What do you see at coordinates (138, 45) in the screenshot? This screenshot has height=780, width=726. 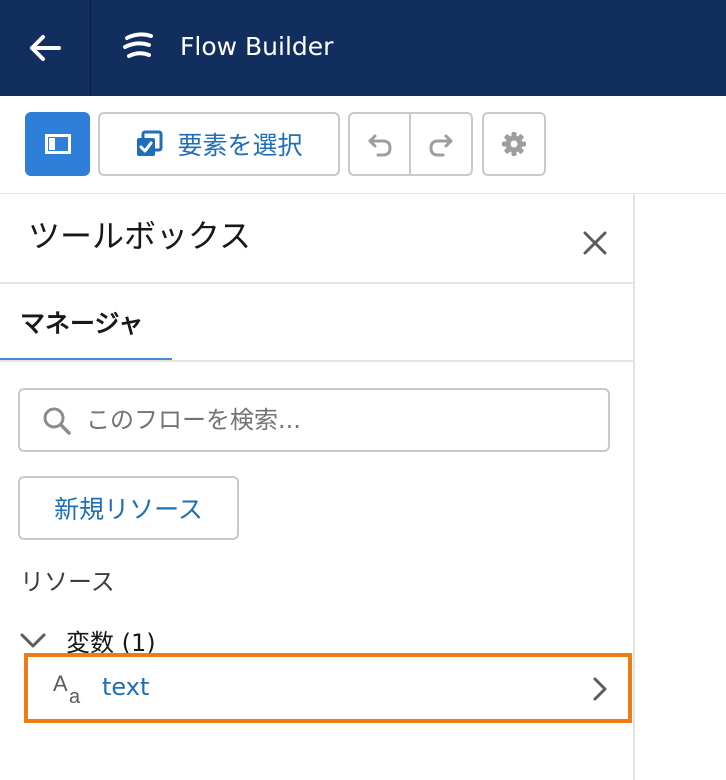 I see `flow-logo-icon` at bounding box center [138, 45].